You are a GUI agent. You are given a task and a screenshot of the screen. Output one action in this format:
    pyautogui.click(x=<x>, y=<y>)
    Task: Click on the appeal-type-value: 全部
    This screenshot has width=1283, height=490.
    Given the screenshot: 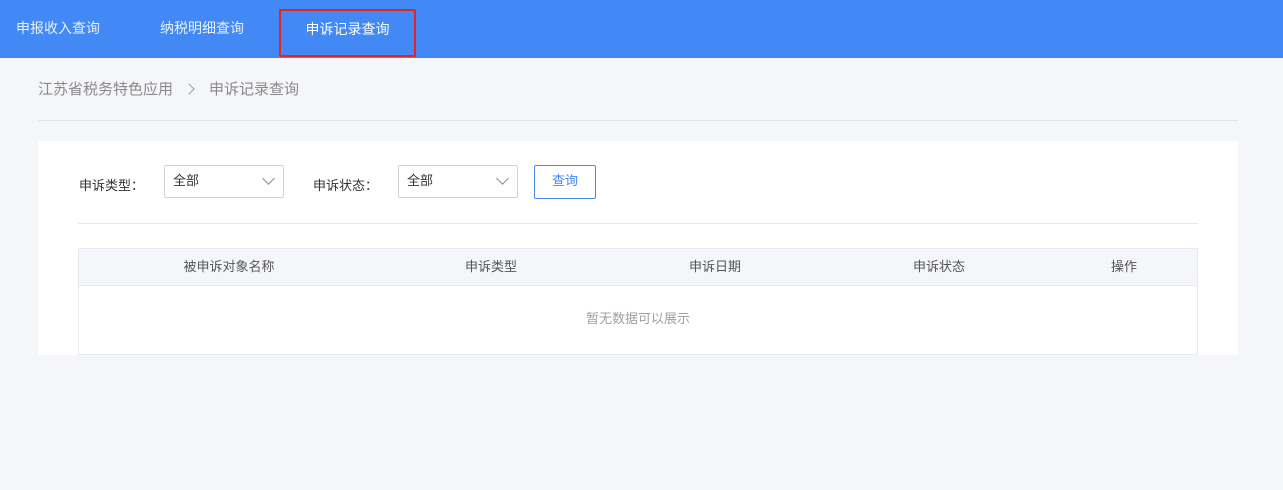 What is the action you would take?
    pyautogui.click(x=186, y=181)
    